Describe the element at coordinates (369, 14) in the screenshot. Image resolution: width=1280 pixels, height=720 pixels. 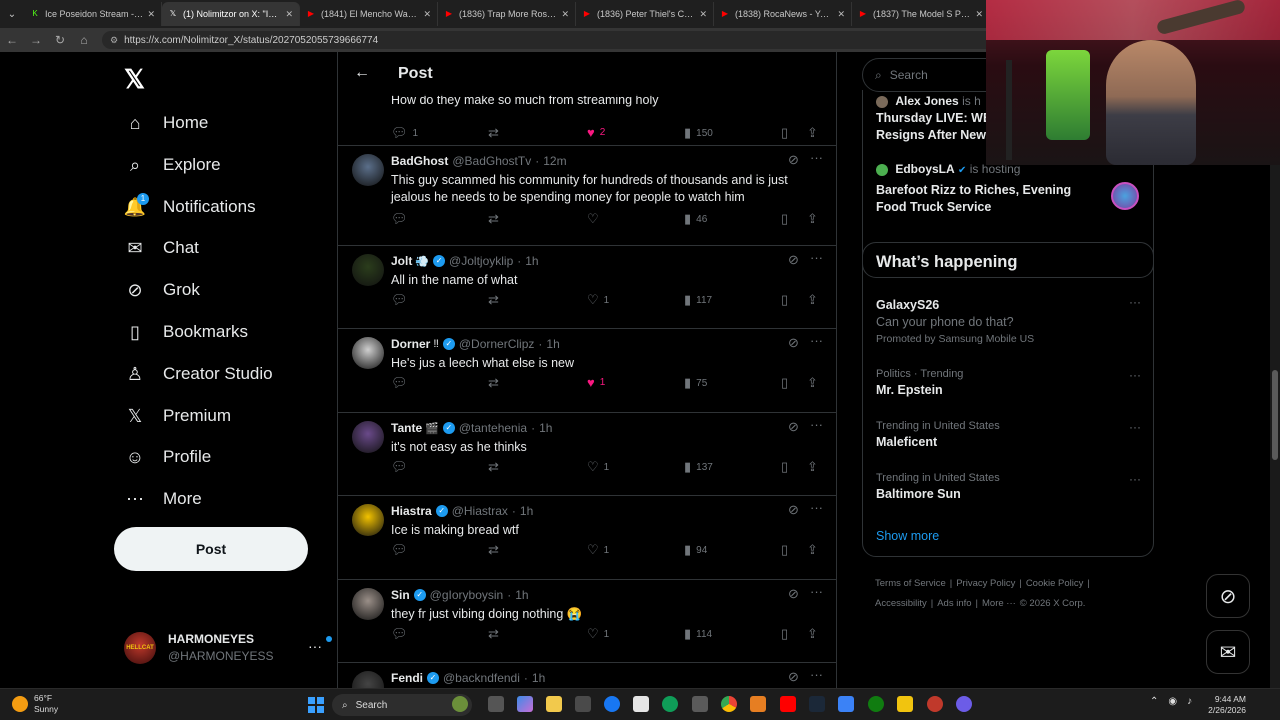
I see `browser-tab: ▶ (1841) El Mencho Was Set U ✕` at that location.